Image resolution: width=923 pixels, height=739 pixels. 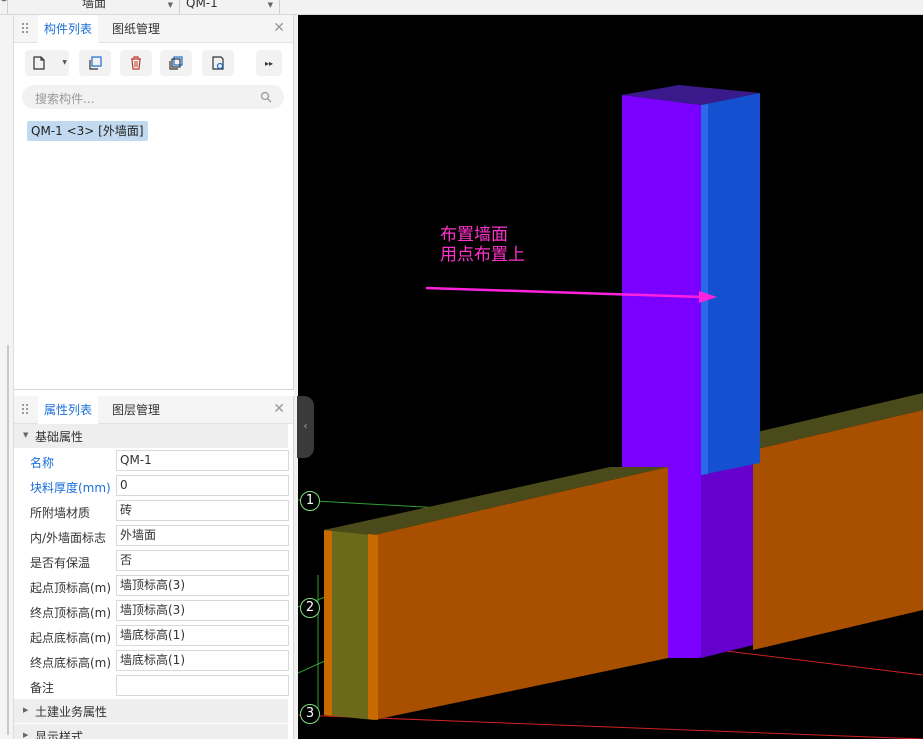 I want to click on copy-to-floor-icon, so click(x=176, y=63).